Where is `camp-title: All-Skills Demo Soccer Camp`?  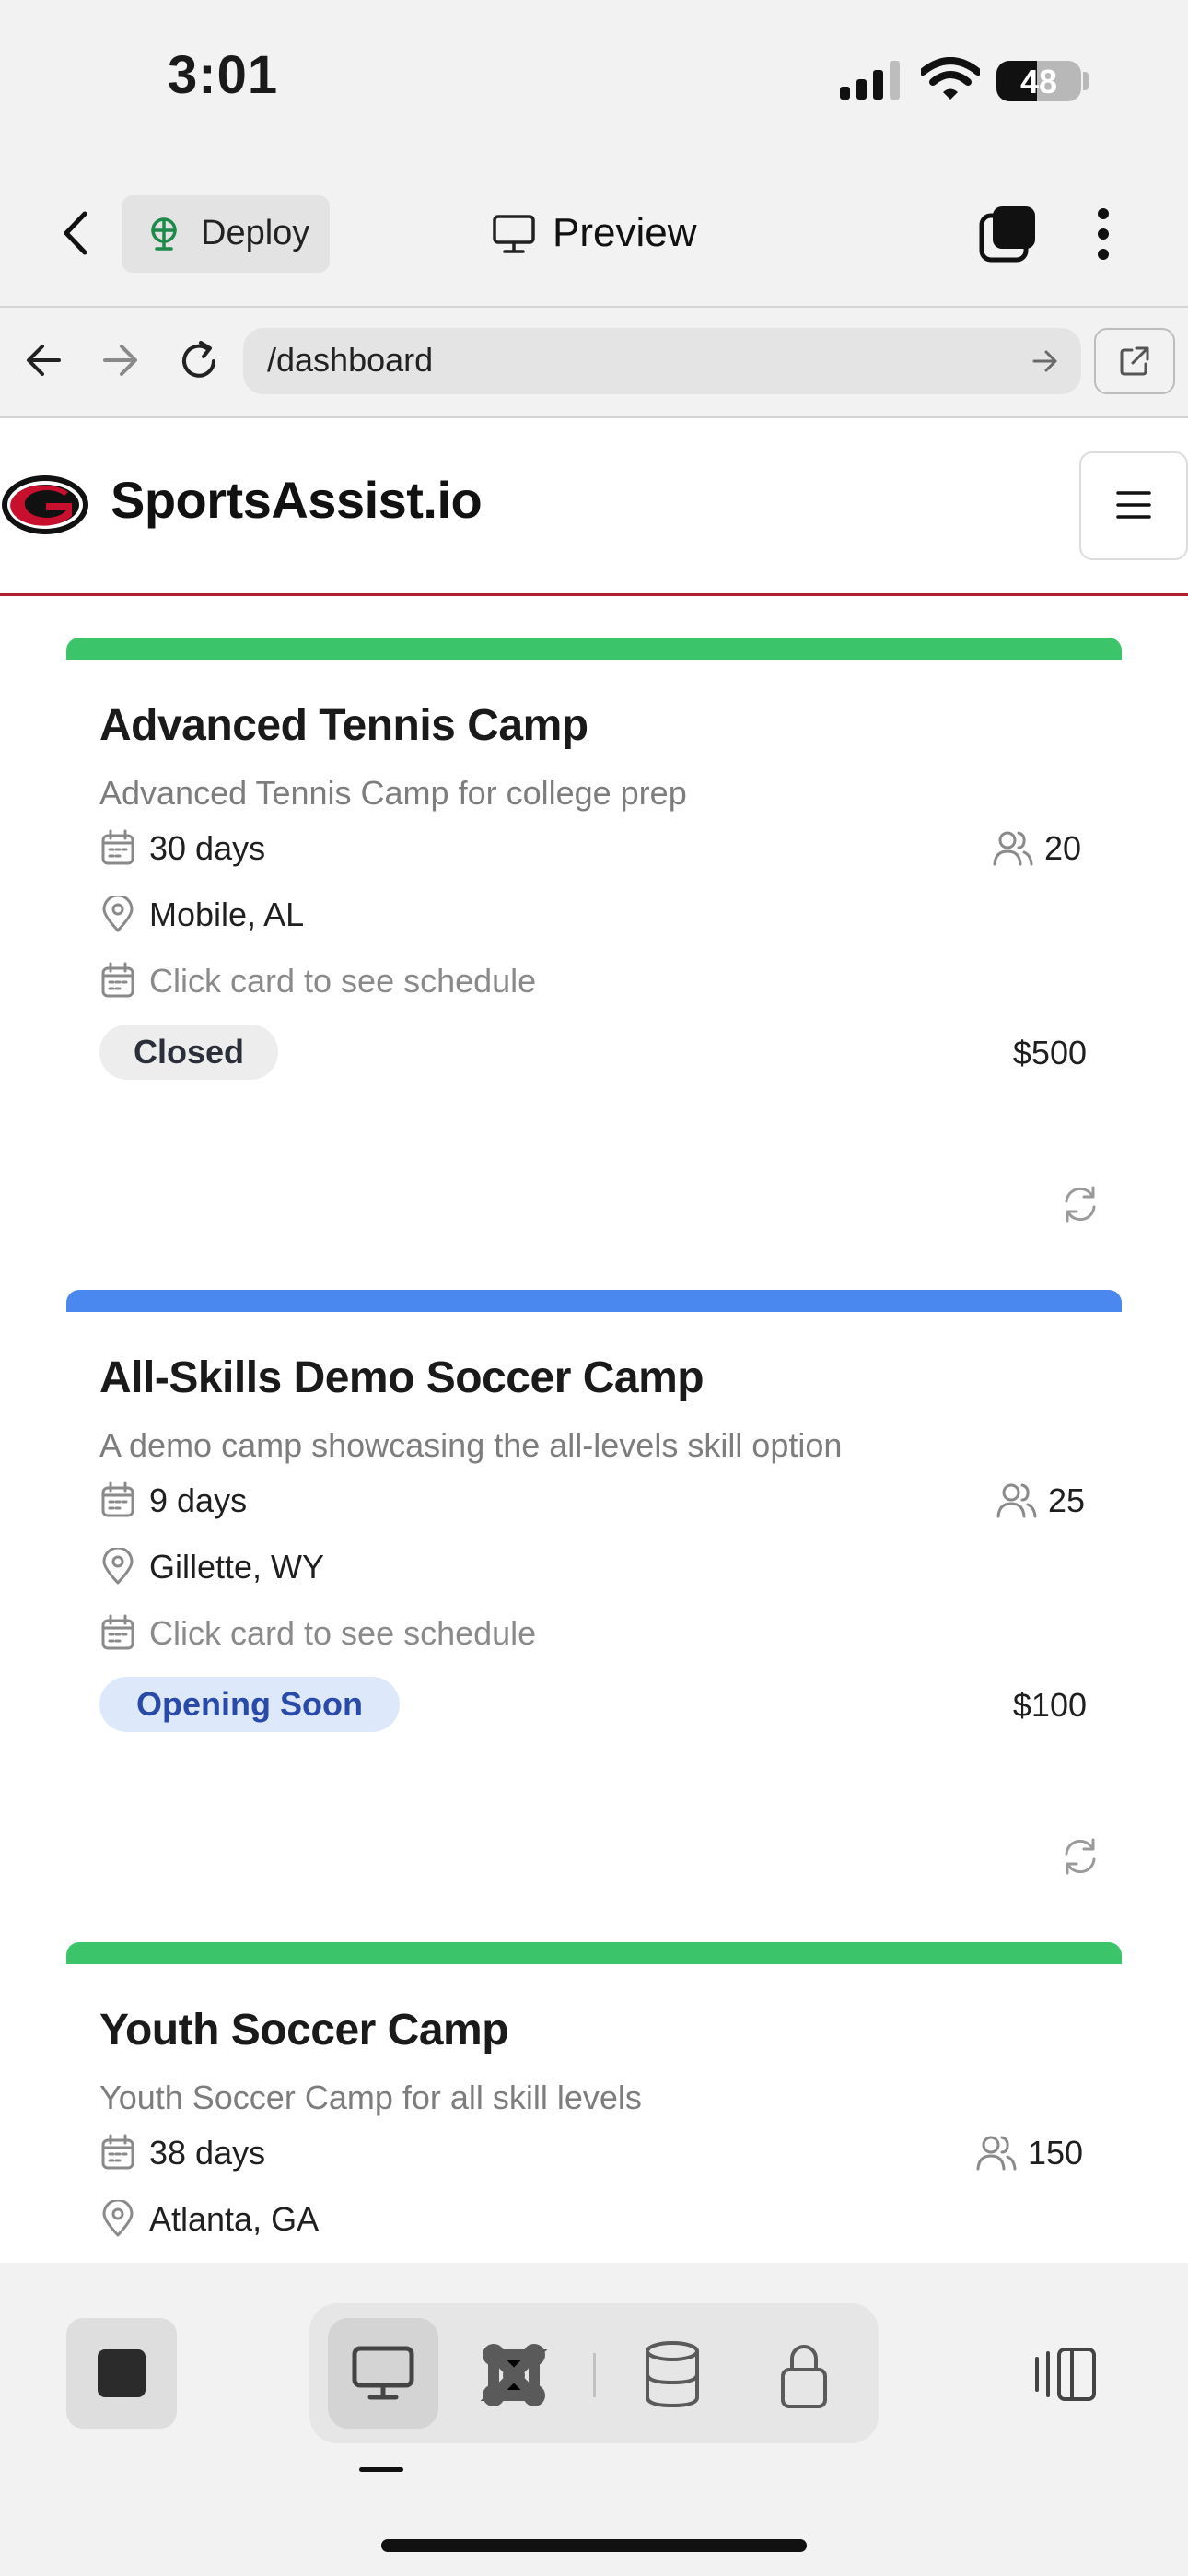 camp-title: All-Skills Demo Soccer Camp is located at coordinates (402, 1377).